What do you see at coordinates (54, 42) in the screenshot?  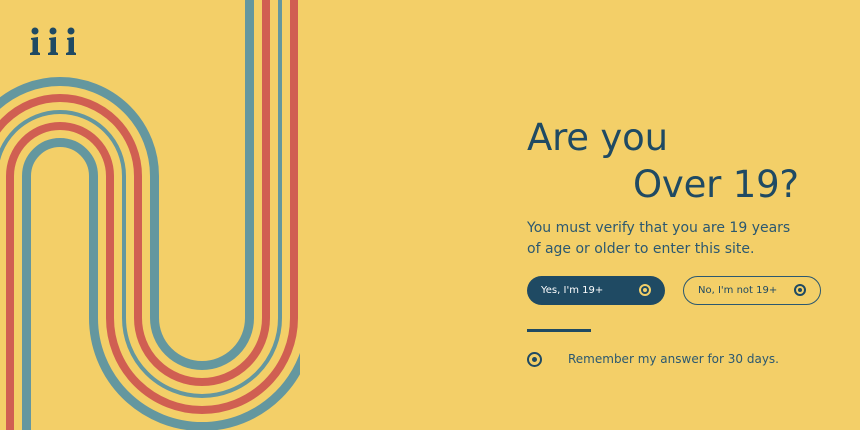 I see `iii-logo-icon` at bounding box center [54, 42].